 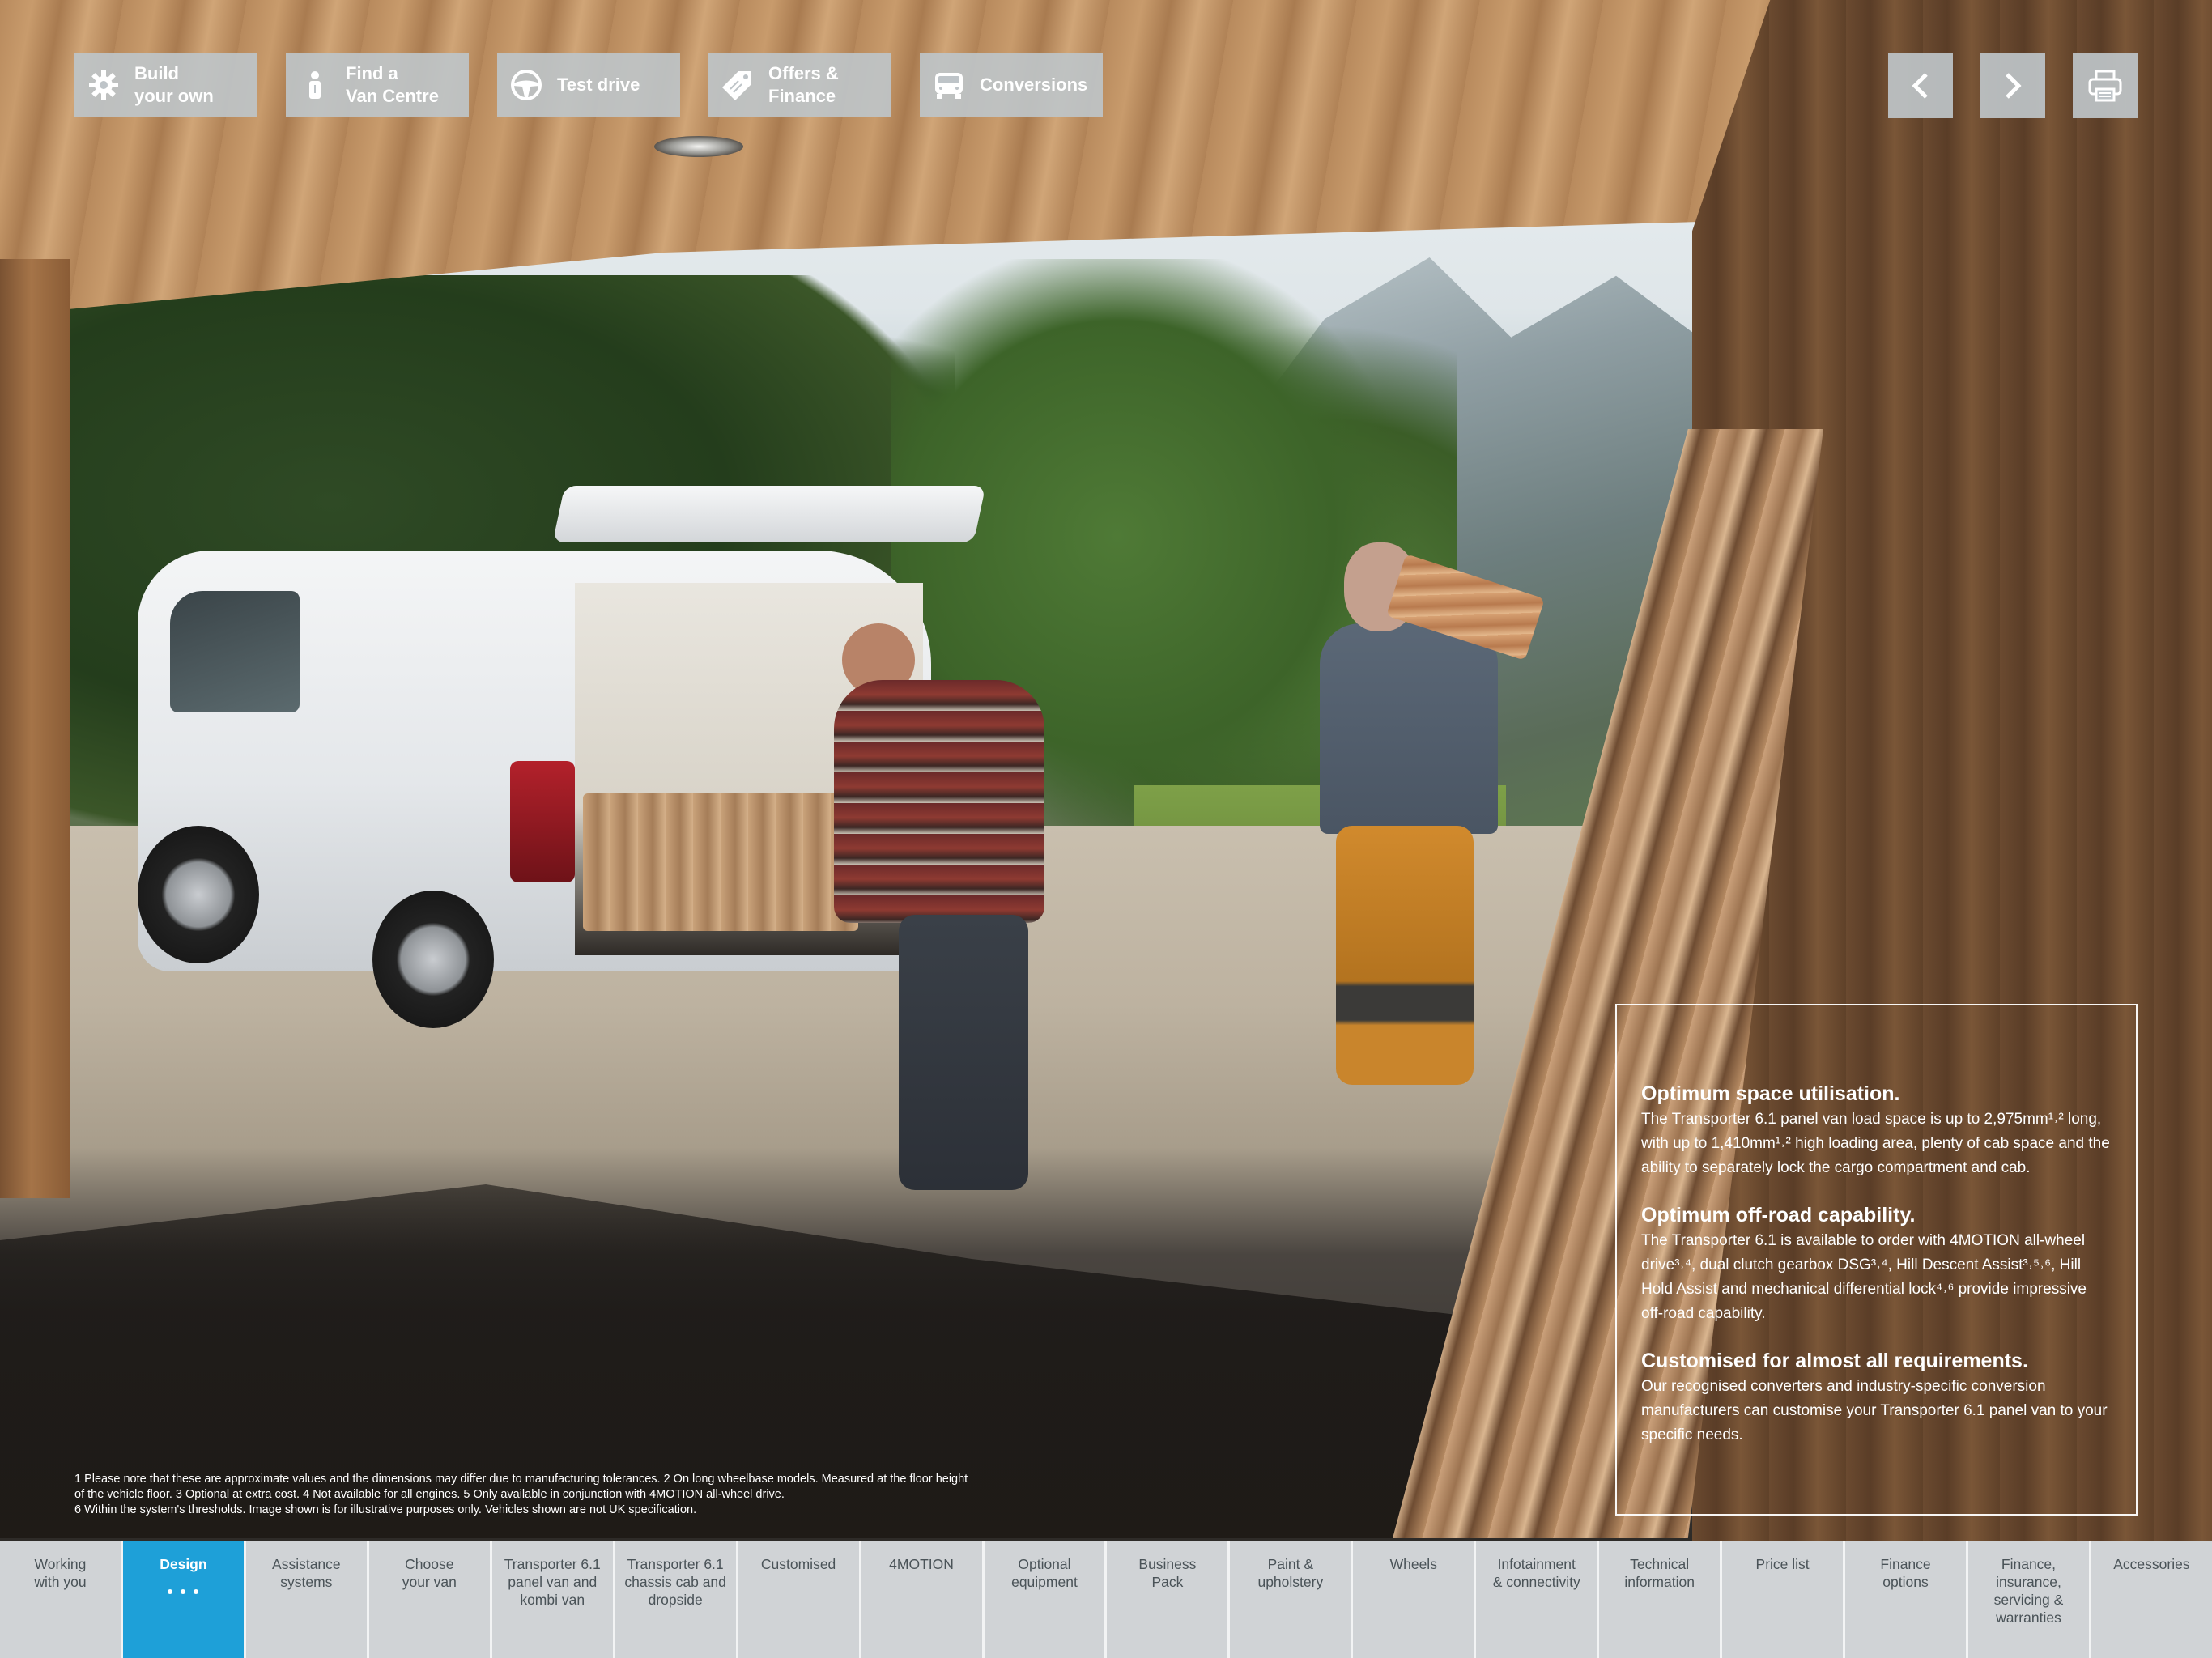 What do you see at coordinates (1034, 84) in the screenshot?
I see `conversions-label: Conversions` at bounding box center [1034, 84].